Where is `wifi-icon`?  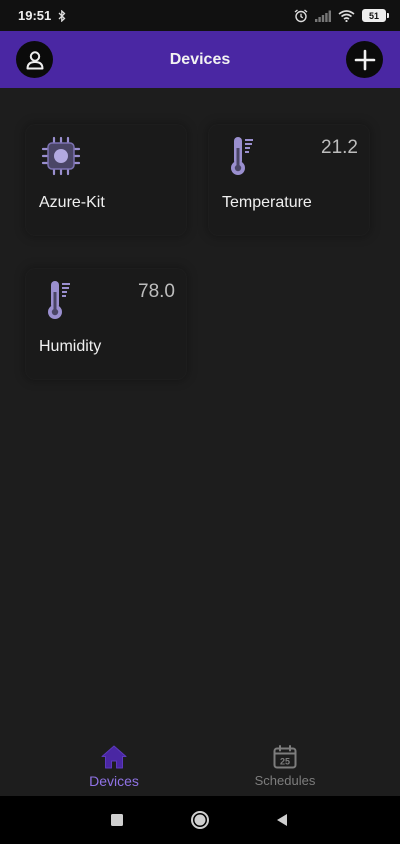 wifi-icon is located at coordinates (346, 15).